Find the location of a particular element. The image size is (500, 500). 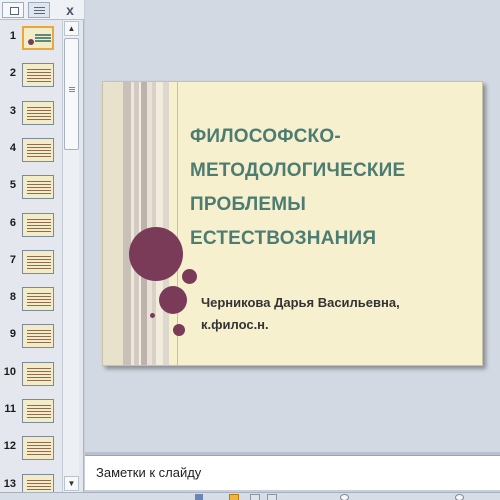

slide-thumbnail-row: 13 is located at coordinates (31, 480).